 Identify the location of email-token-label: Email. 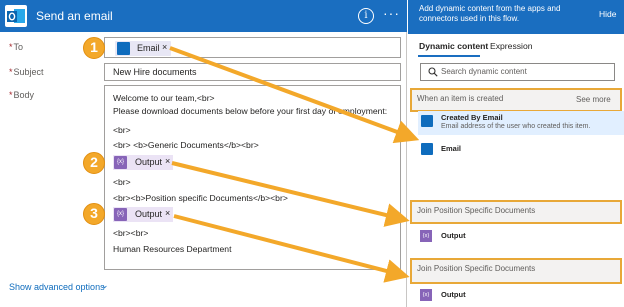
(148, 48).